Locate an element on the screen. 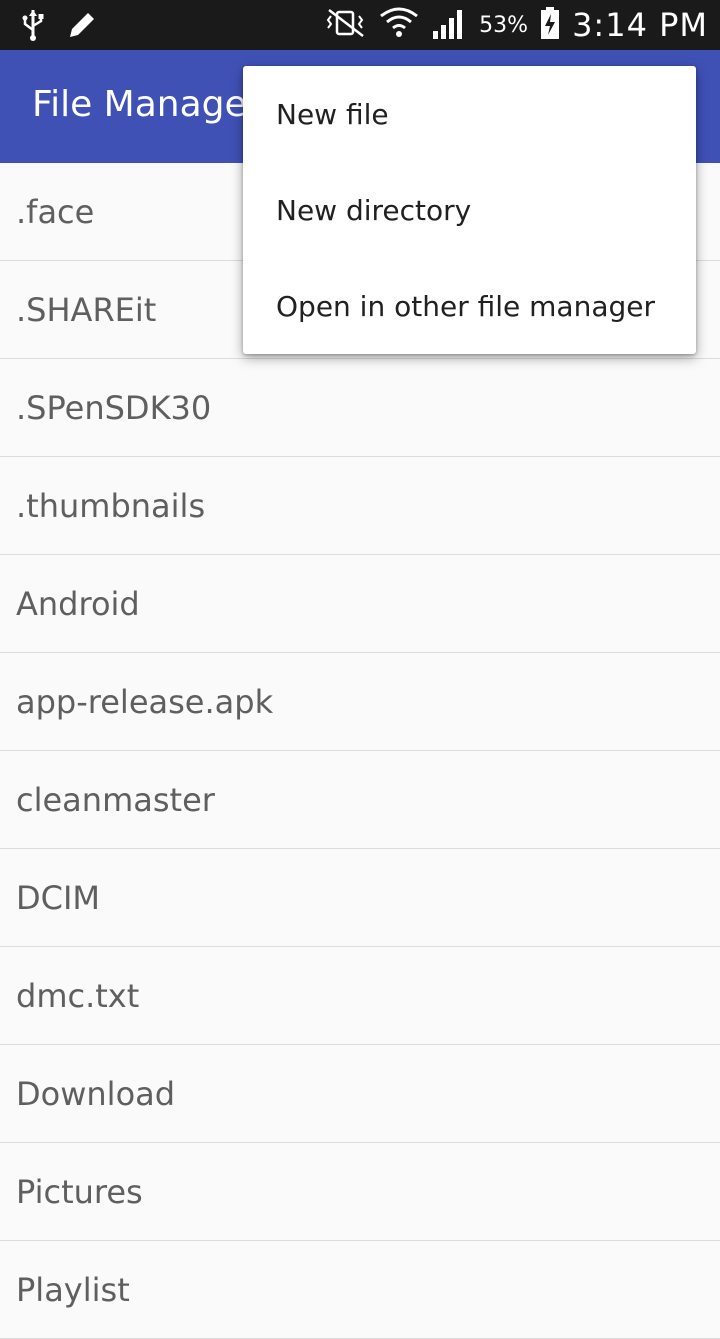 The height and width of the screenshot is (1339, 720). status-bar: 53% 3:14 PM is located at coordinates (360, 25).